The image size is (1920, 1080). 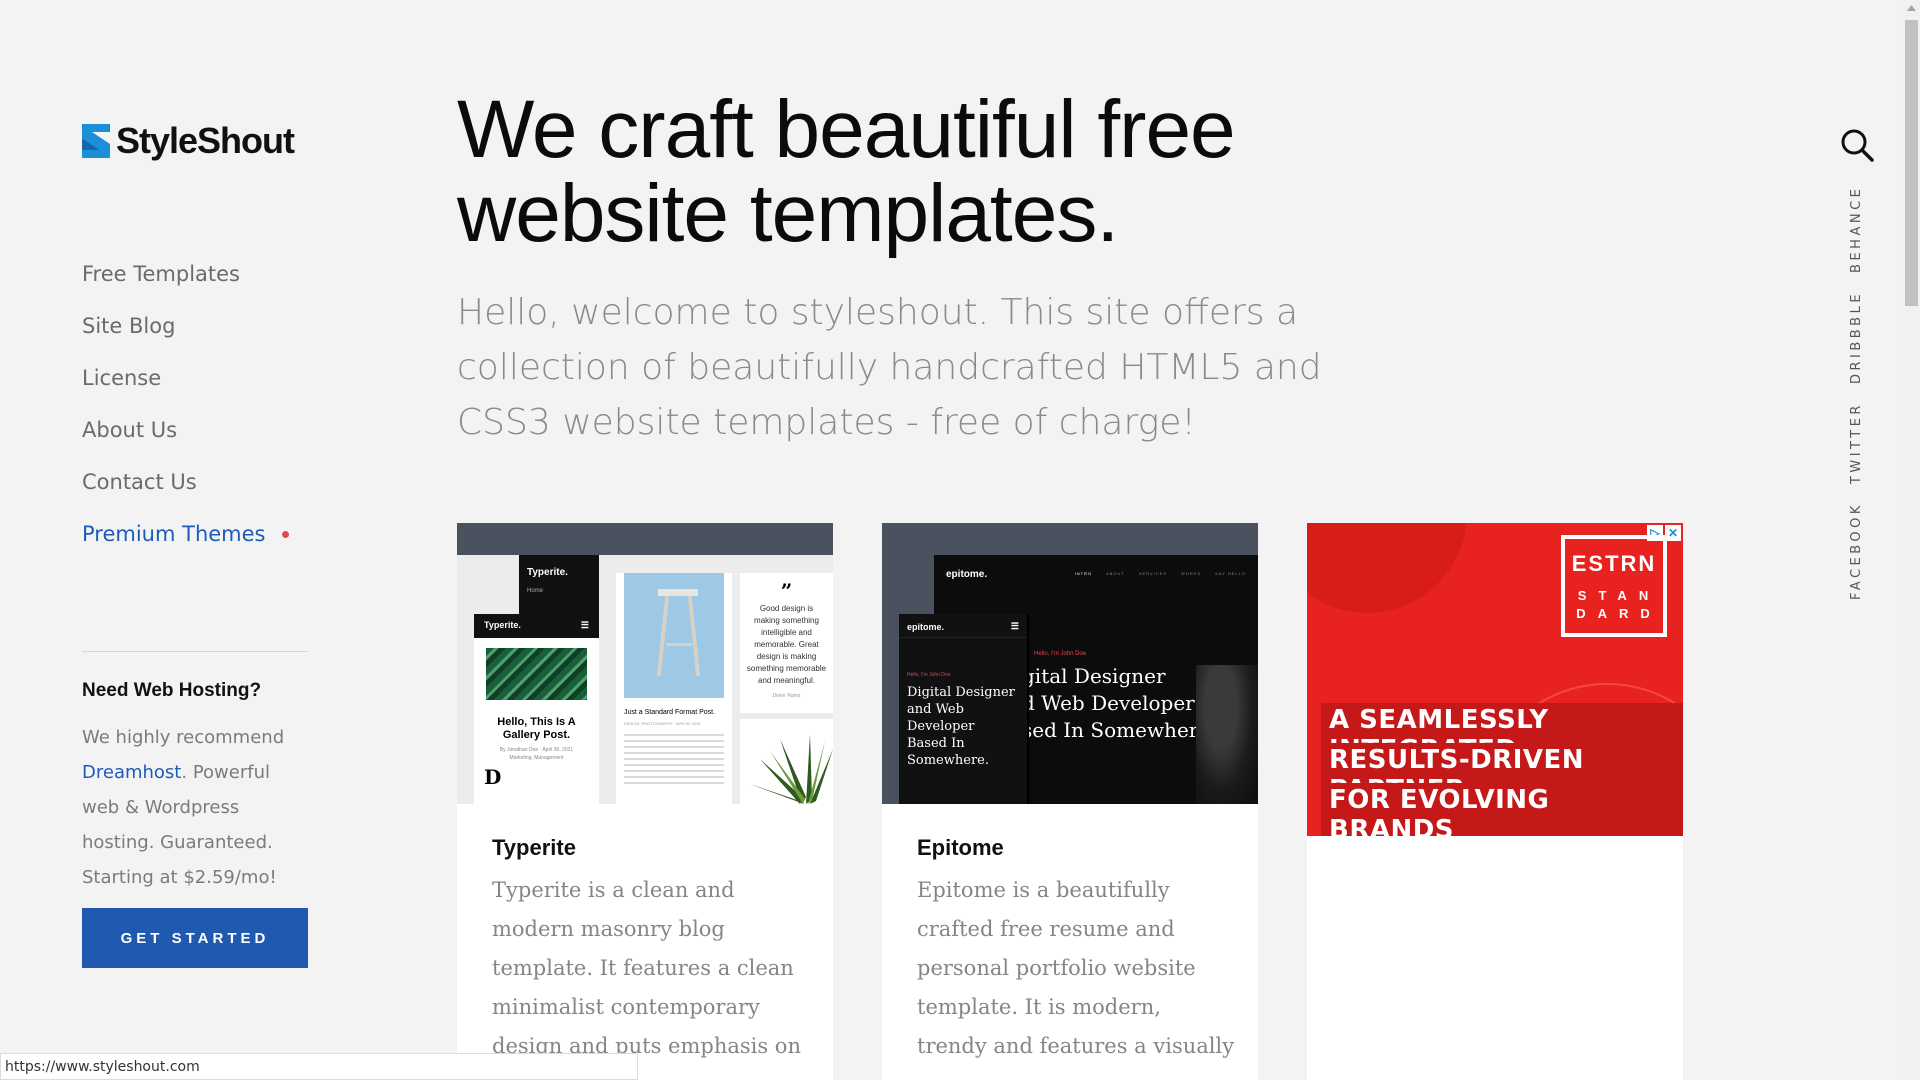 I want to click on nav-item-premium-themes: Premium Themes, so click(x=185, y=534).